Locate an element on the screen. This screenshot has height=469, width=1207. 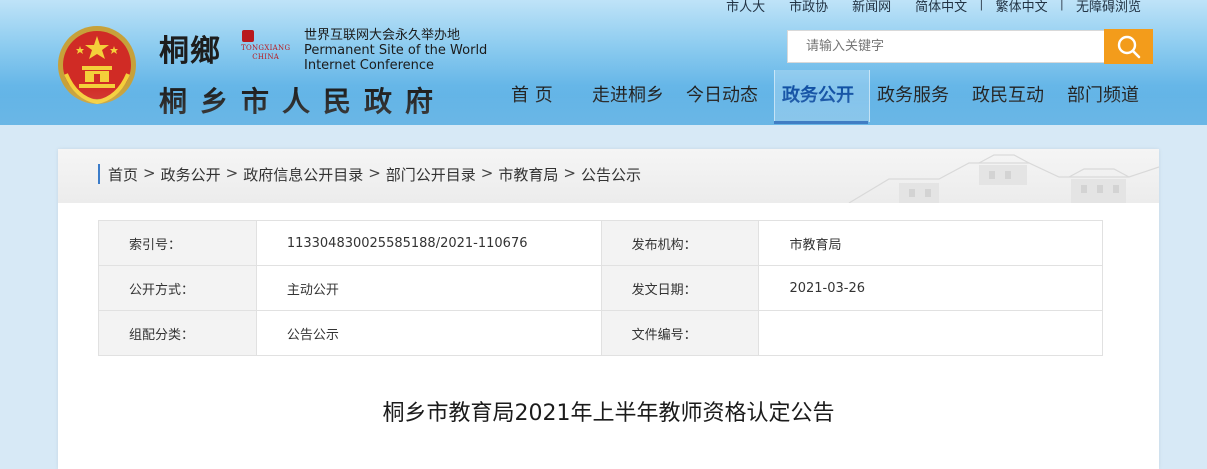
breadcrumb-department-catalog: 部门公开目录 is located at coordinates (431, 174).